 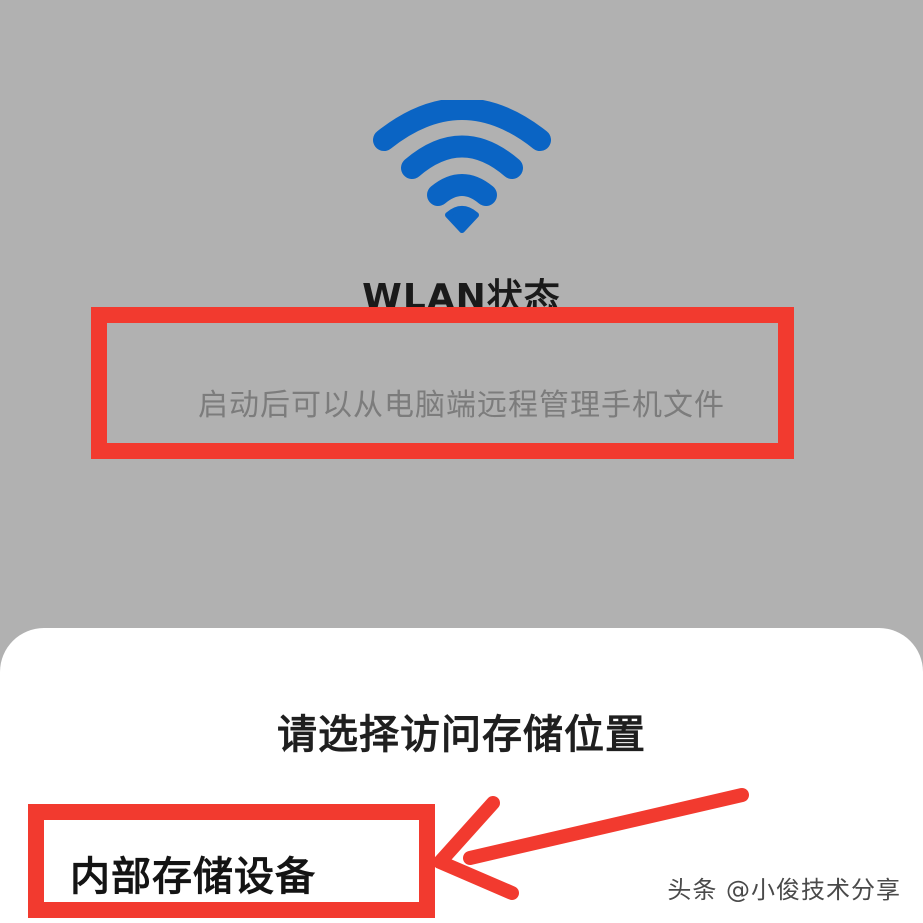 What do you see at coordinates (784, 890) in the screenshot?
I see `watermark-text: 头条 @小俊技术分享` at bounding box center [784, 890].